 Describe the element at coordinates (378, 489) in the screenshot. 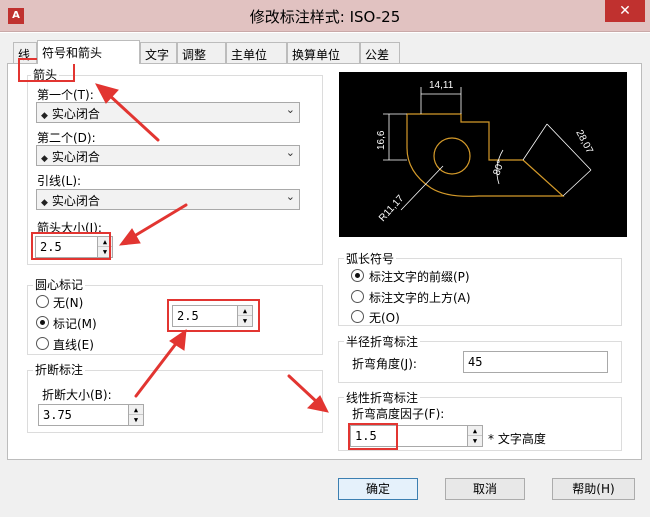

I see `ok-button: 确定` at that location.